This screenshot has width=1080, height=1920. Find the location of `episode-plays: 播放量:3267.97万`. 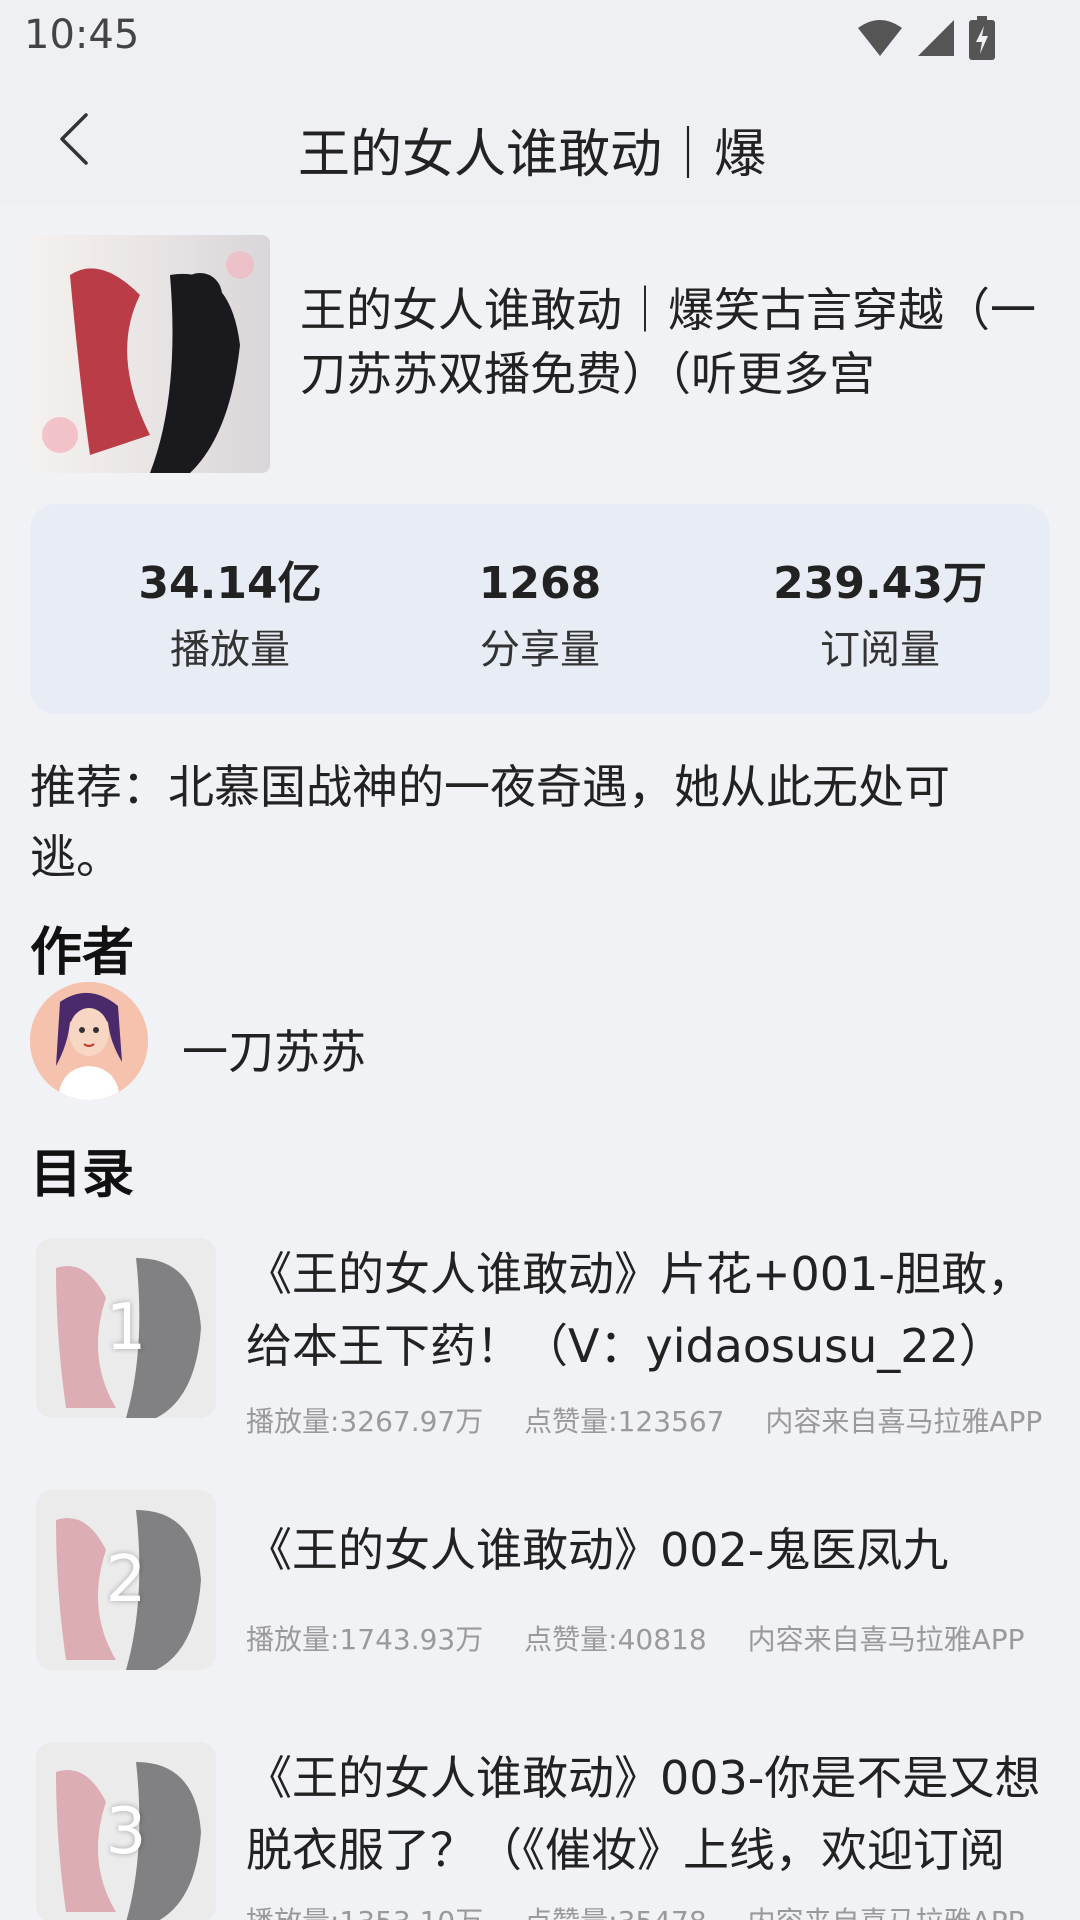

episode-plays: 播放量:3267.97万 is located at coordinates (365, 1421).